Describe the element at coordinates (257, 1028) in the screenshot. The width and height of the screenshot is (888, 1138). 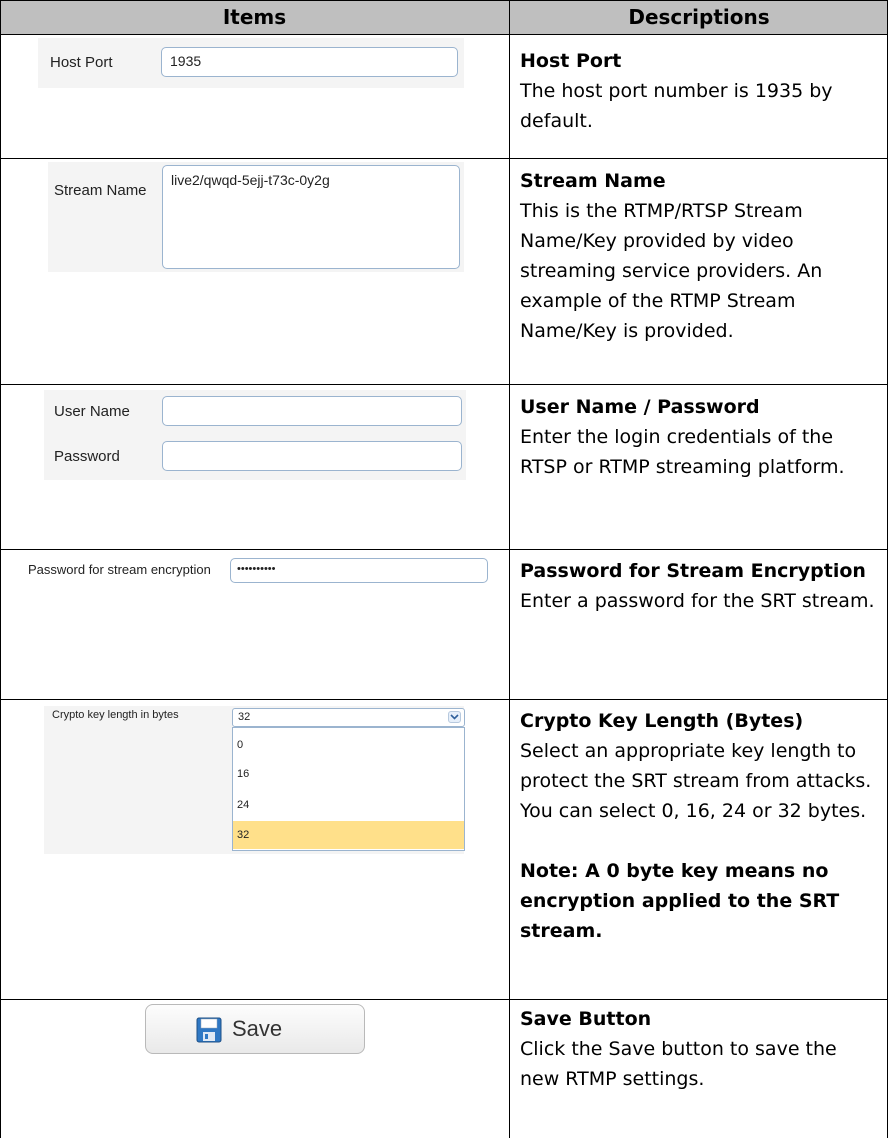
I see `save-button-label: Save` at that location.